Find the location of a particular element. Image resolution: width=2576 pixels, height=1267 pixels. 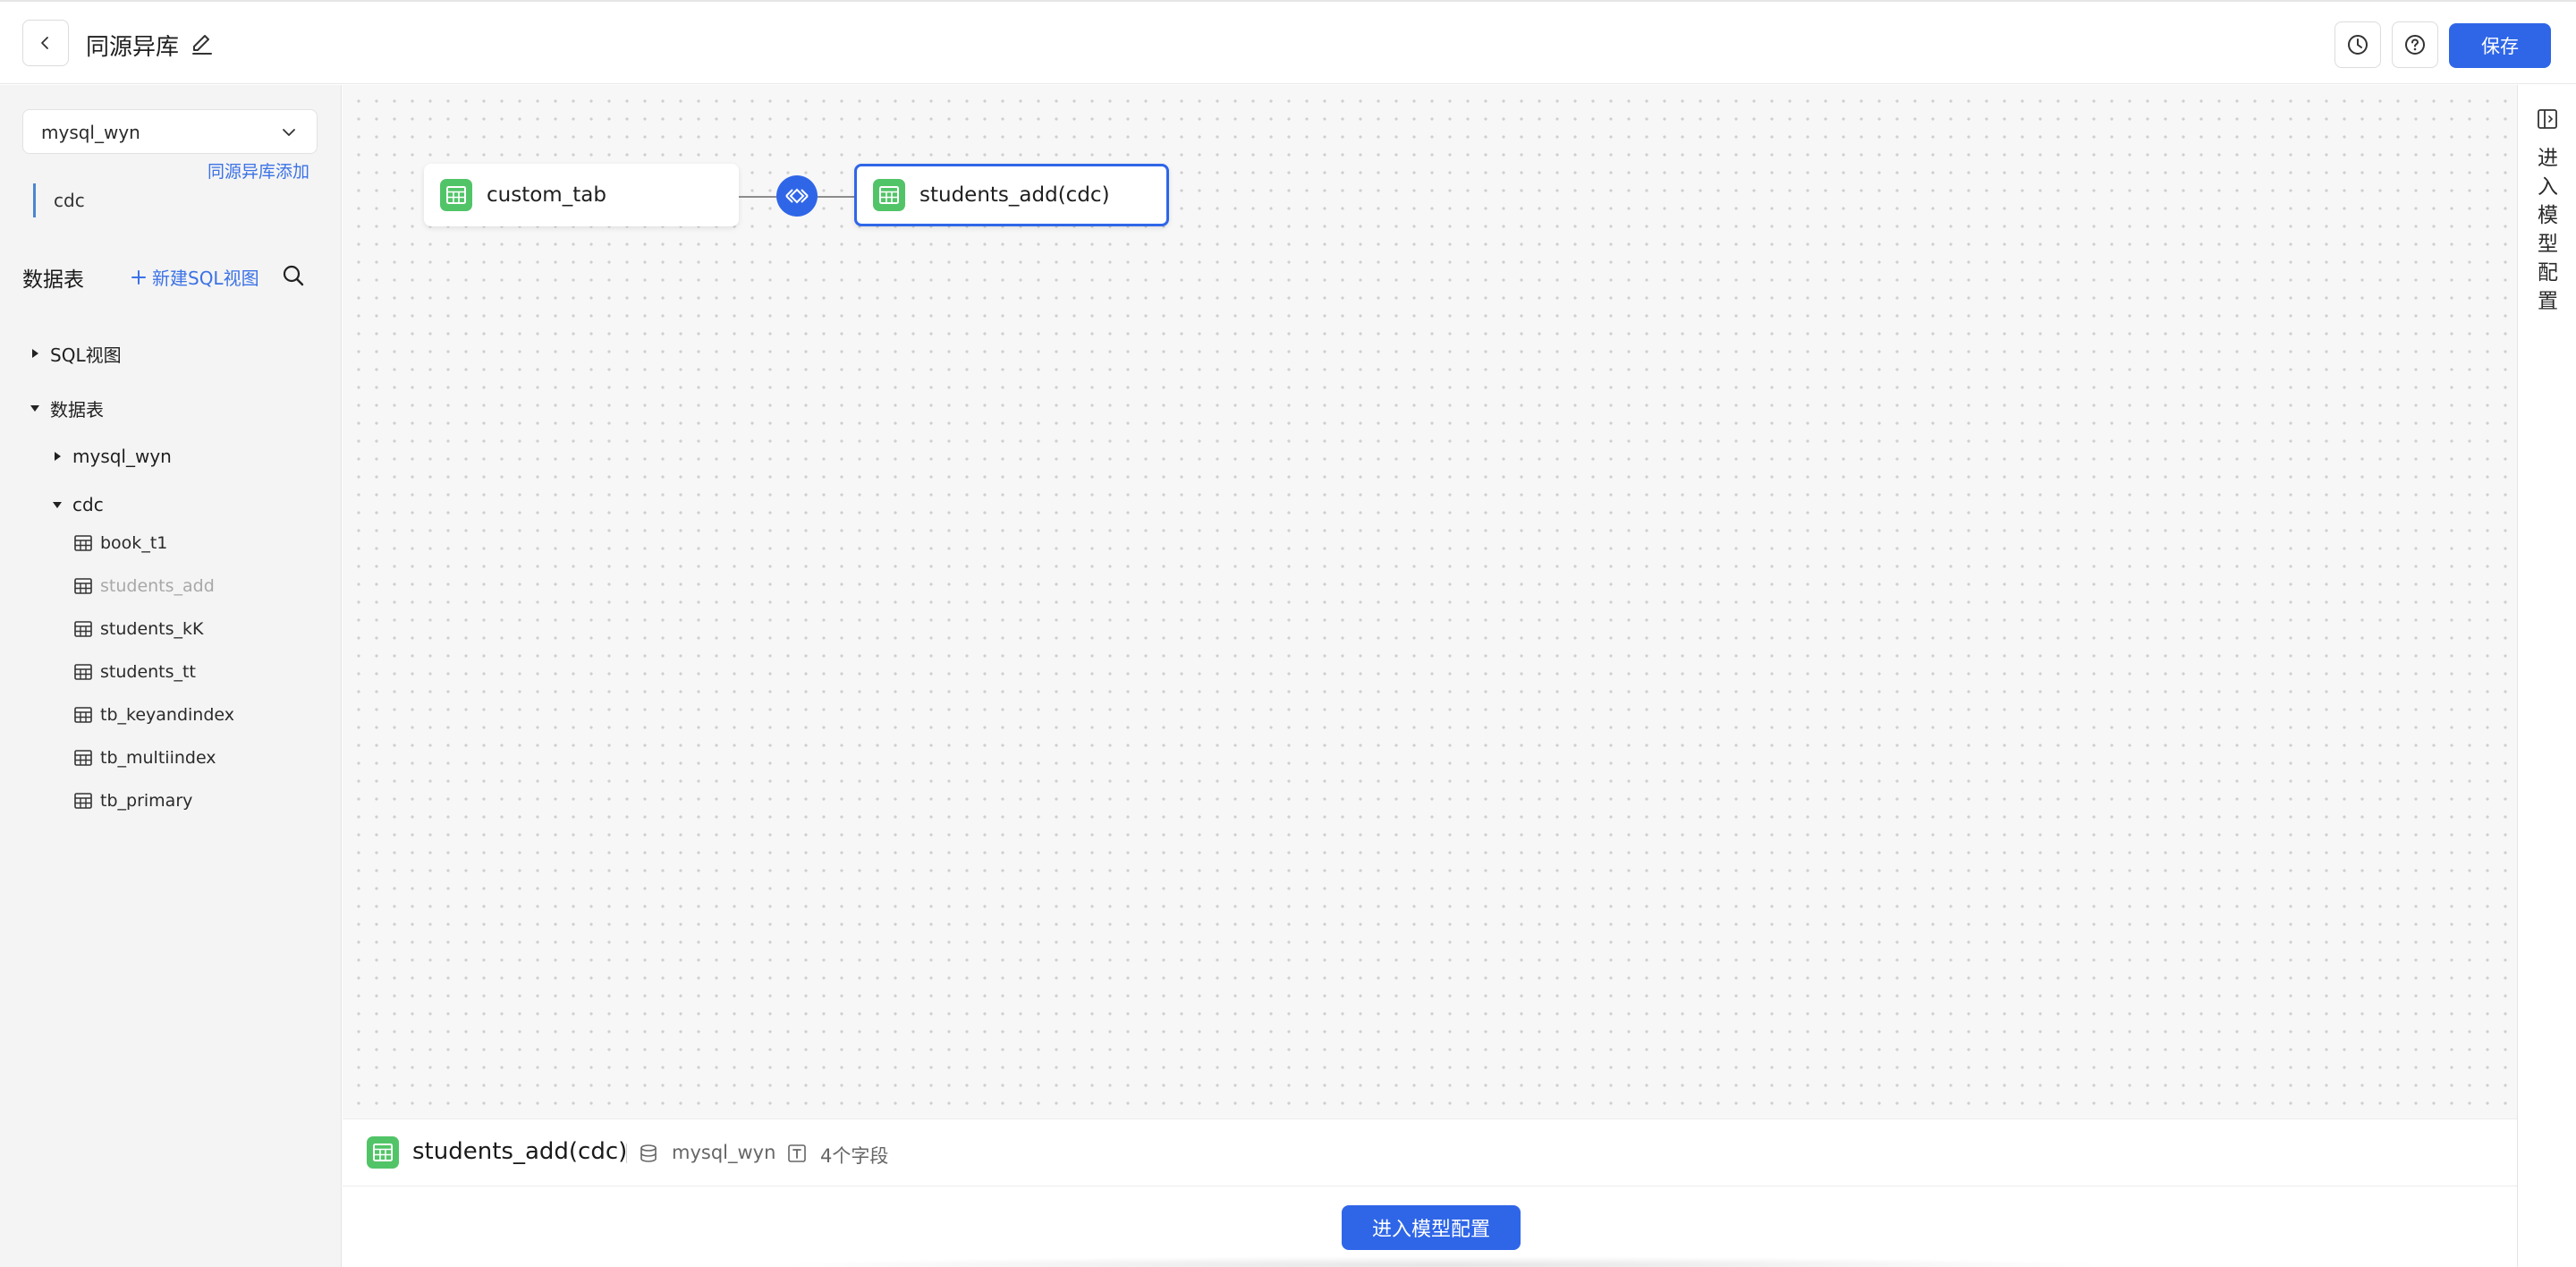

tree-label: 数据表 is located at coordinates (77, 410).